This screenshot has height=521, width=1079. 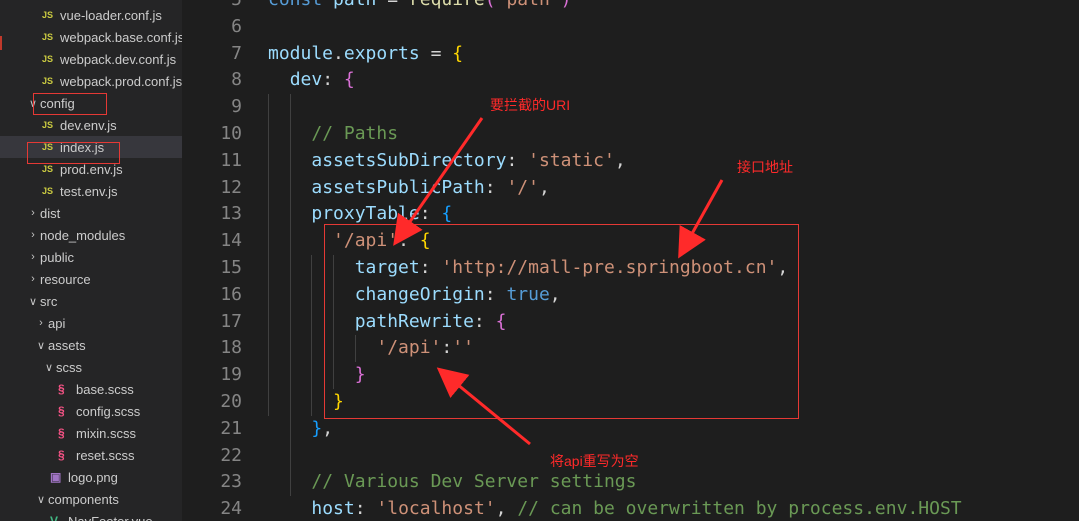 I want to click on tree-item: JS webpack.prod.conf.js, so click(x=91, y=81).